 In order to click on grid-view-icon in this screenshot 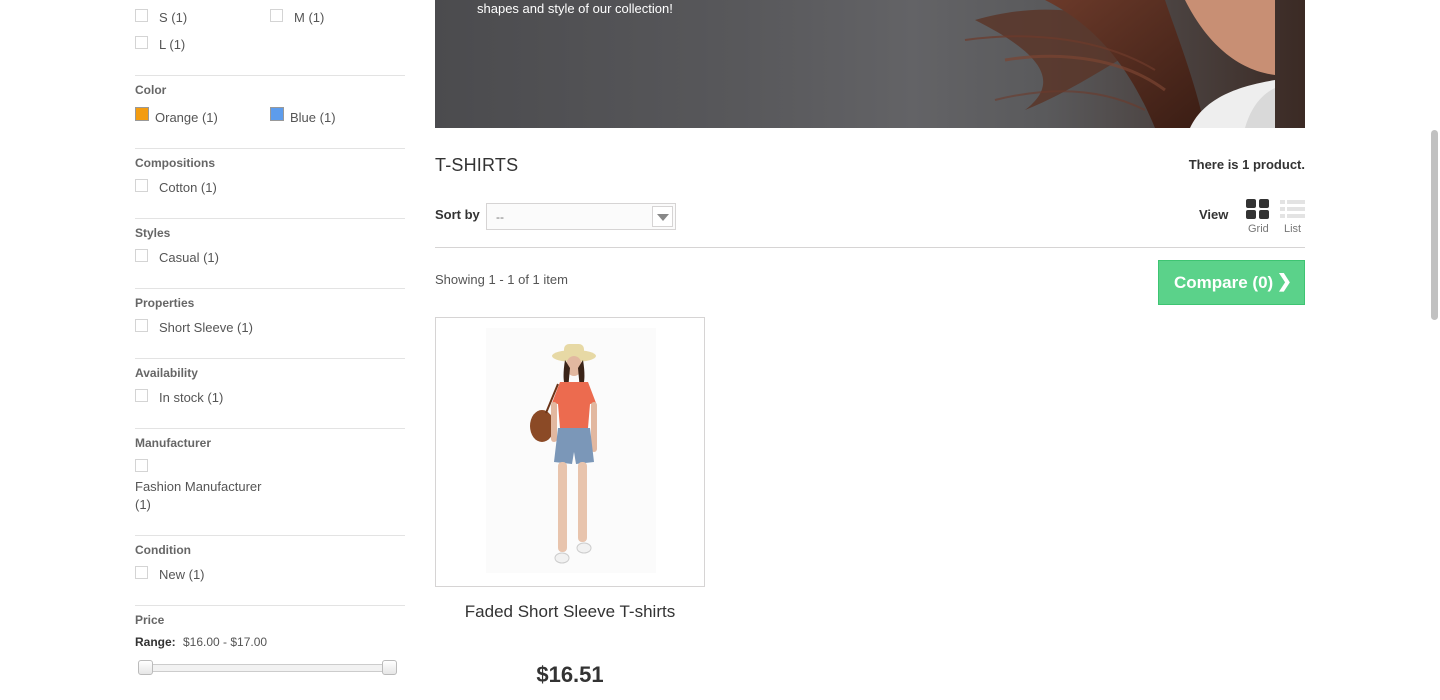, I will do `click(1258, 209)`.